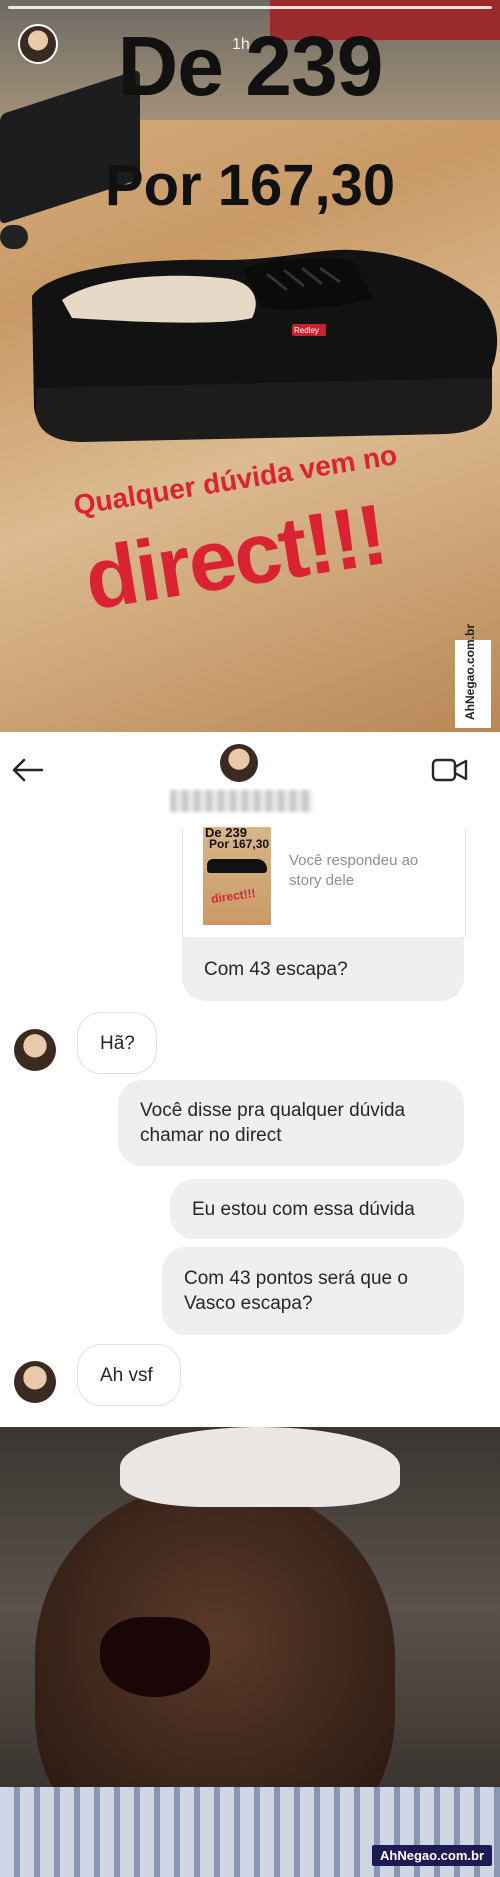  What do you see at coordinates (313, 1291) in the screenshot?
I see `message-bubble-sent: Com 43 pontos será que o Vasco escapa?` at bounding box center [313, 1291].